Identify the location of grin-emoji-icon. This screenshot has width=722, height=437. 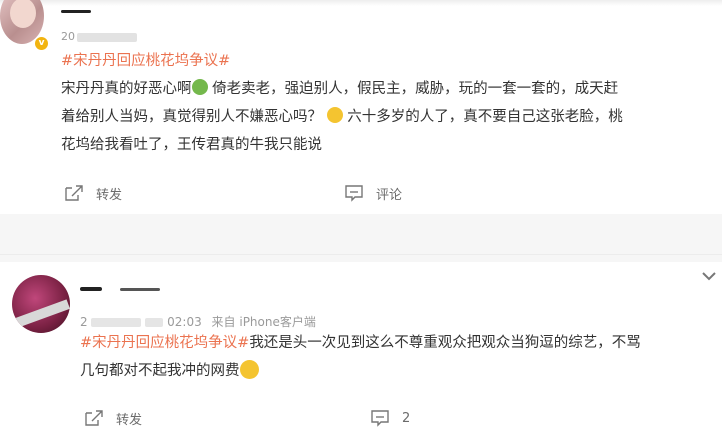
(334, 115).